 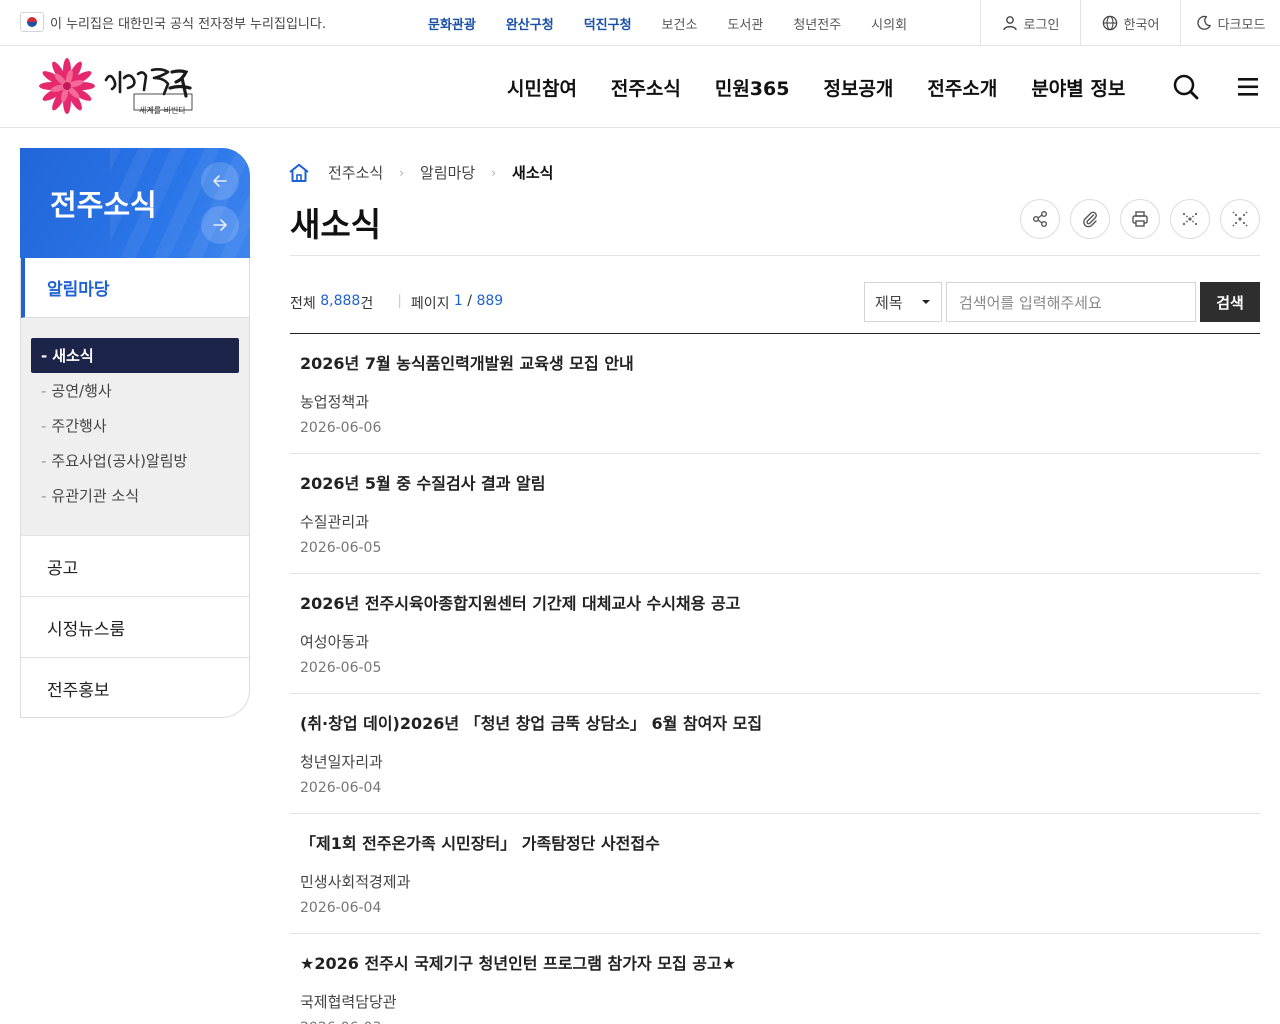 I want to click on post-department: 국제협력담당관, so click(x=348, y=1002).